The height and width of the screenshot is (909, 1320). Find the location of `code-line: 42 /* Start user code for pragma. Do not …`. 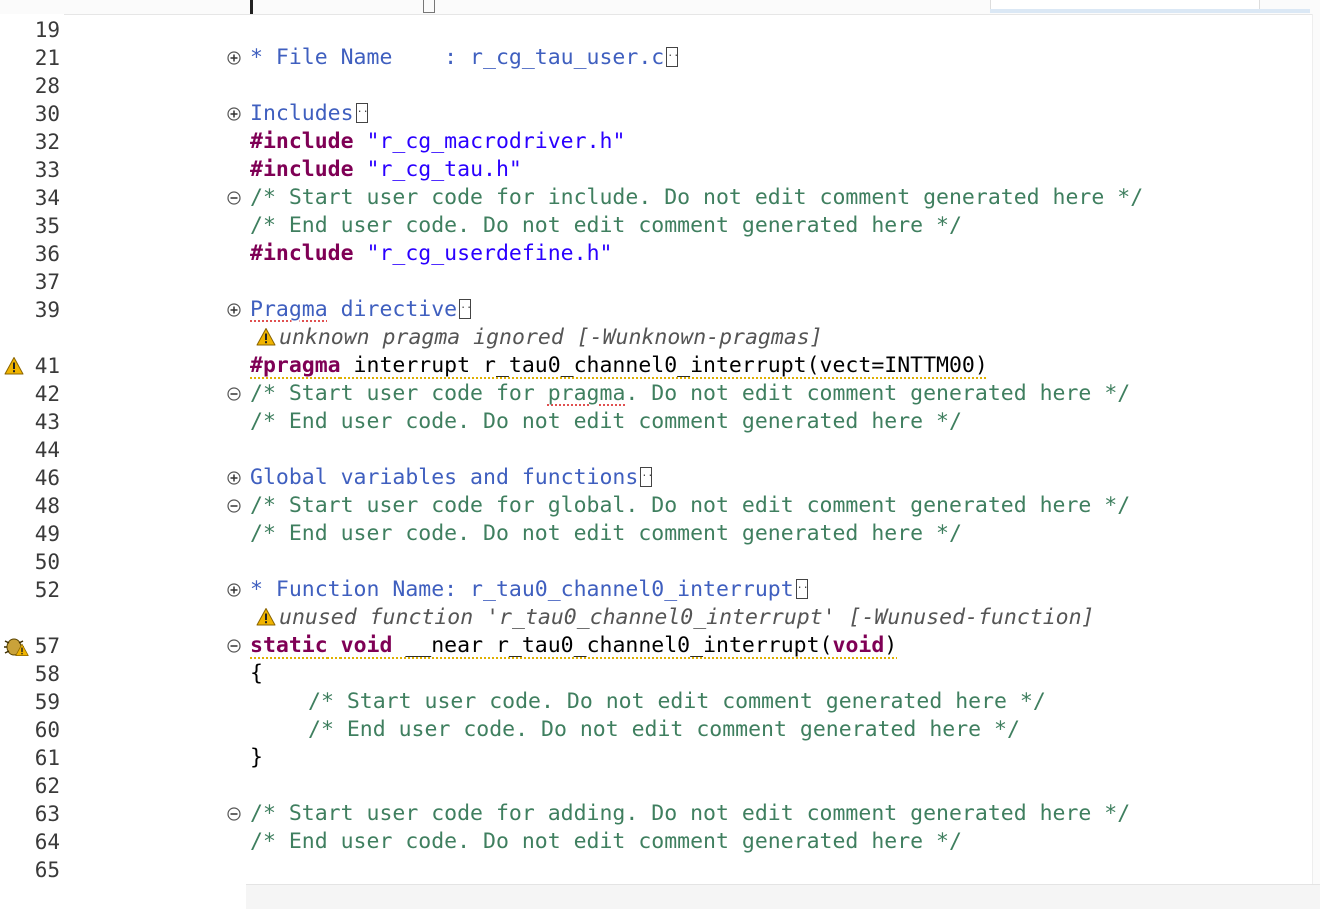

code-line: 42 /* Start user code for pragma. Do not … is located at coordinates (660, 394).